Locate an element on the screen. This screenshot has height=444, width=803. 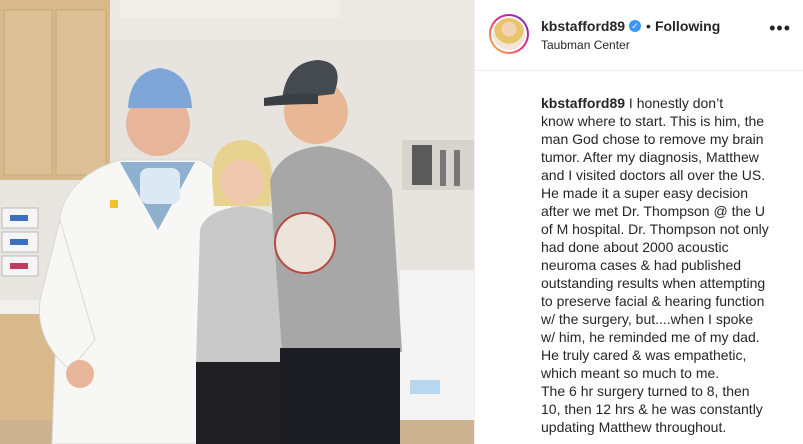
caption-line: The 6 hr surgery turned to 8, then is located at coordinates (645, 391).